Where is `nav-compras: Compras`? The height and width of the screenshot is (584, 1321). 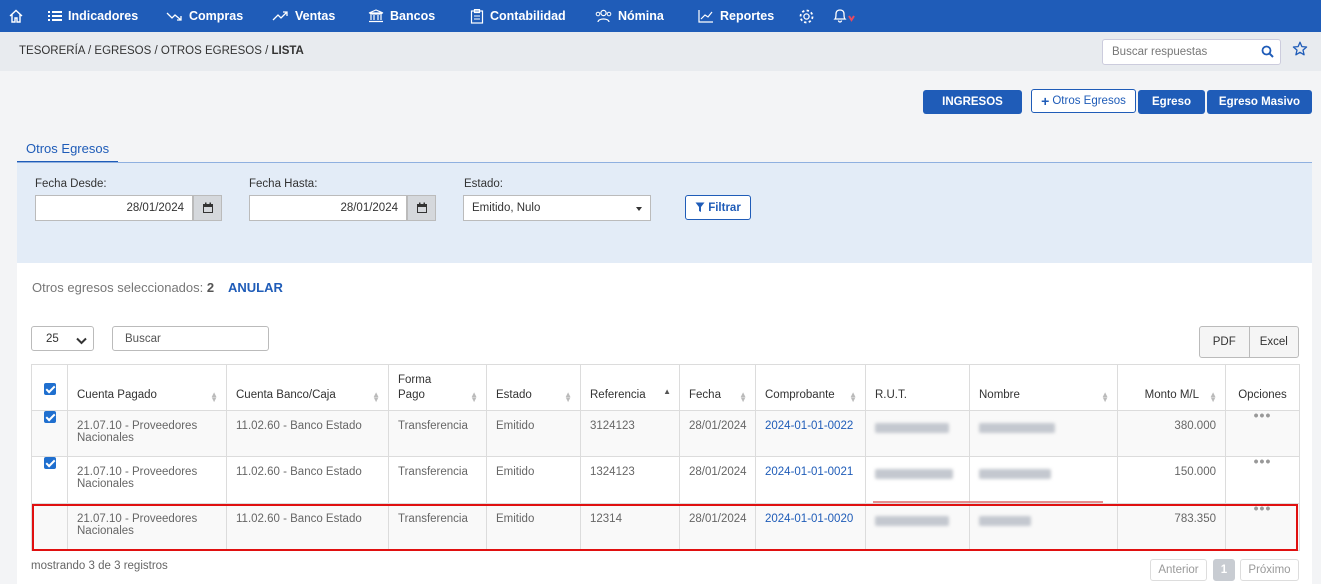 nav-compras: Compras is located at coordinates (204, 16).